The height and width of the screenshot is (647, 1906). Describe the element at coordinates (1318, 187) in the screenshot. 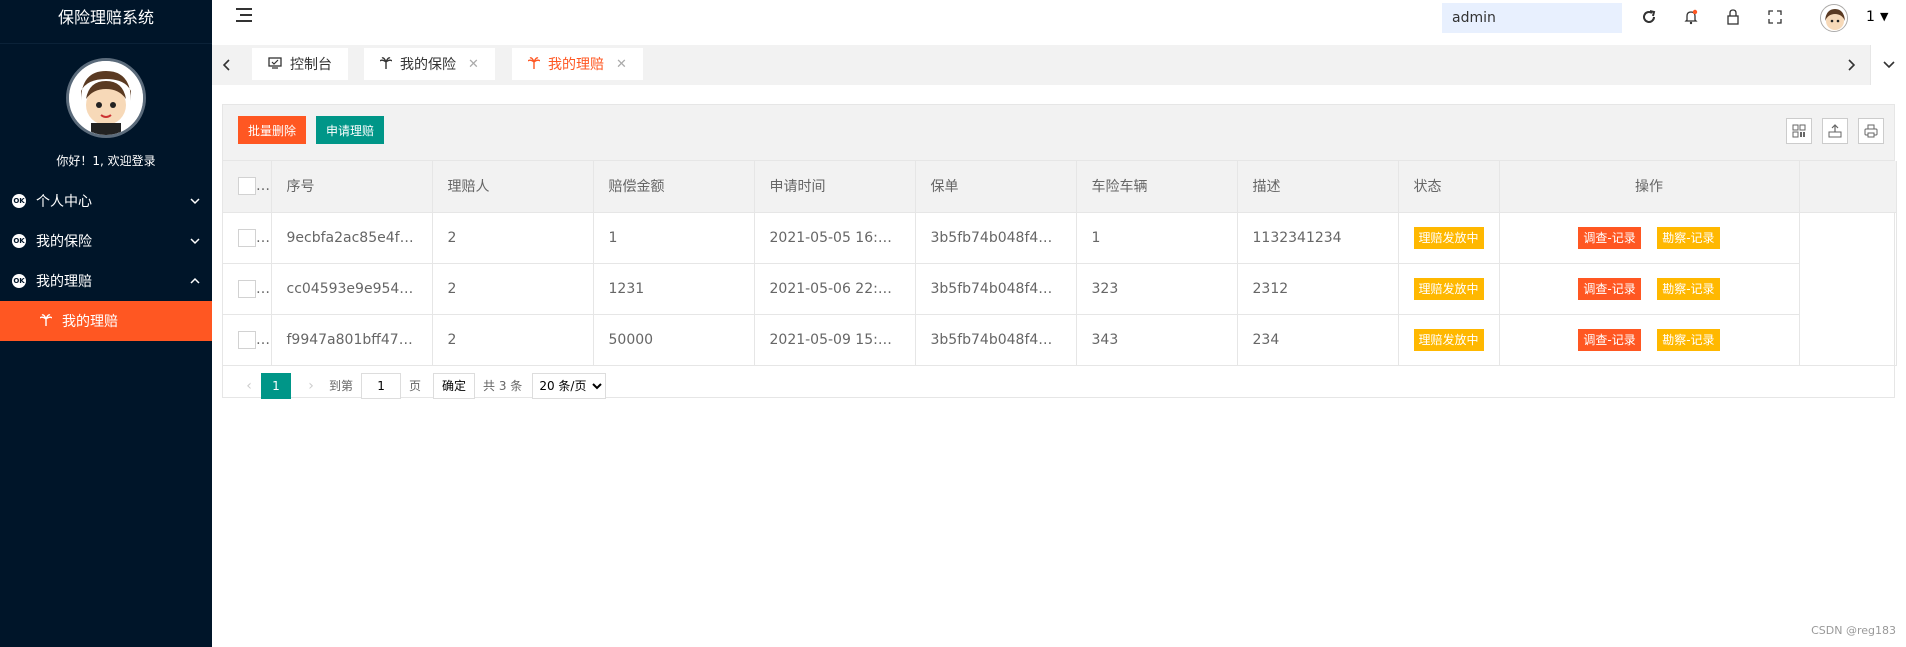

I see `col-header-description: 描述` at that location.